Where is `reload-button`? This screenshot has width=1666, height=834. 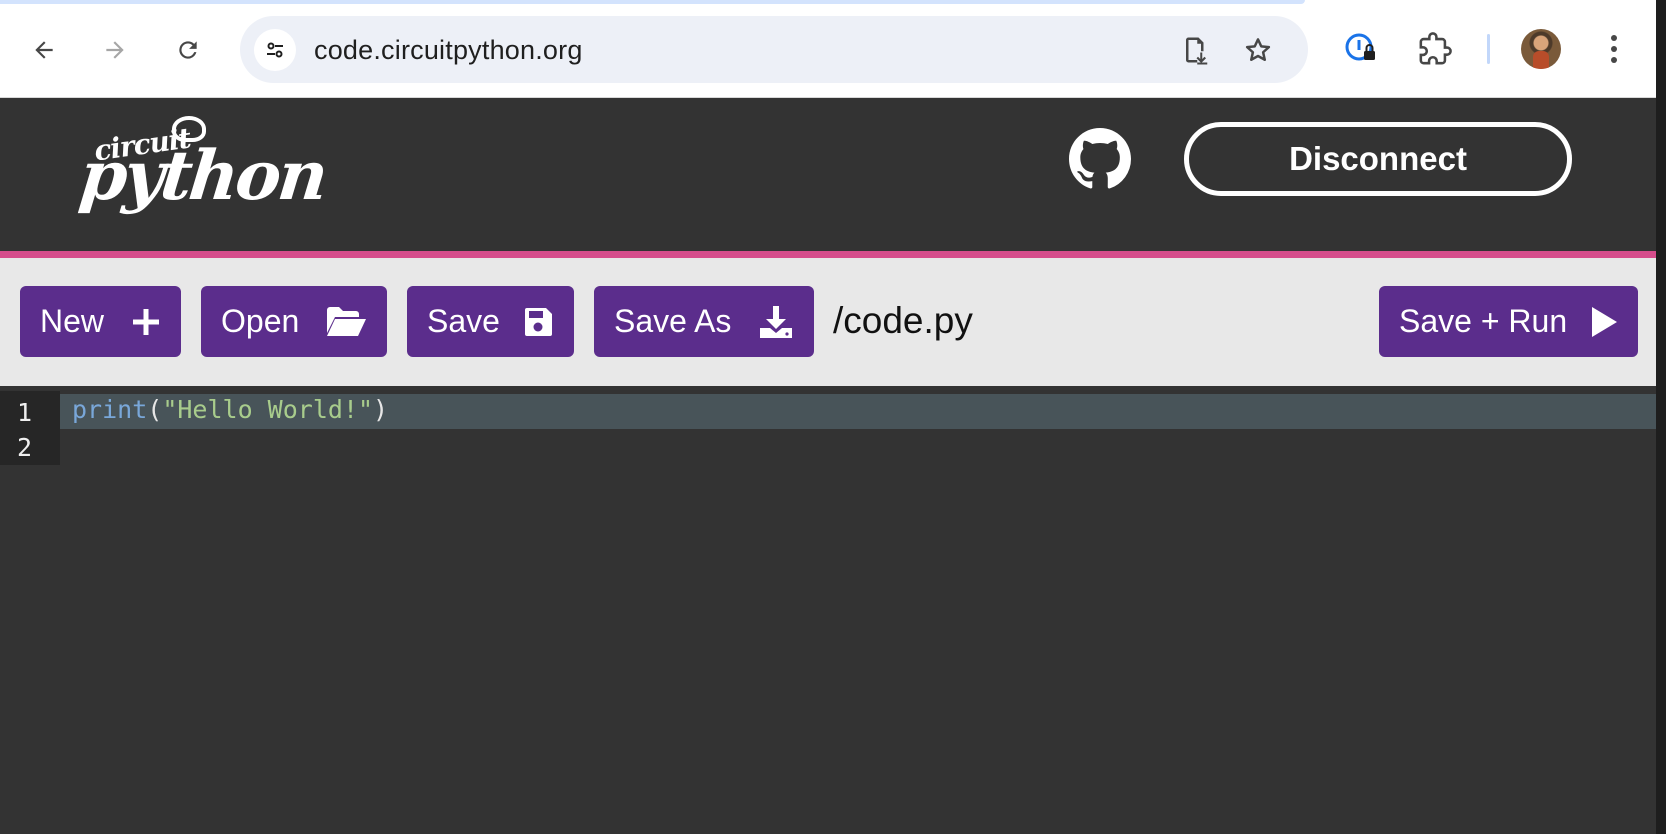 reload-button is located at coordinates (188, 50).